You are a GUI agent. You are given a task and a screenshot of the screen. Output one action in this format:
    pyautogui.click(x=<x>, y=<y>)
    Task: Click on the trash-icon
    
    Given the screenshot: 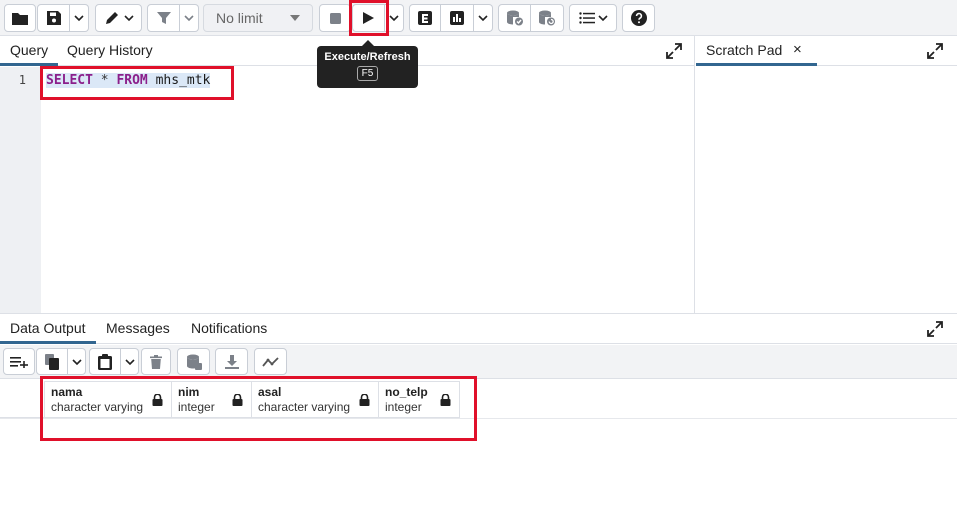 What is the action you would take?
    pyautogui.click(x=156, y=361)
    